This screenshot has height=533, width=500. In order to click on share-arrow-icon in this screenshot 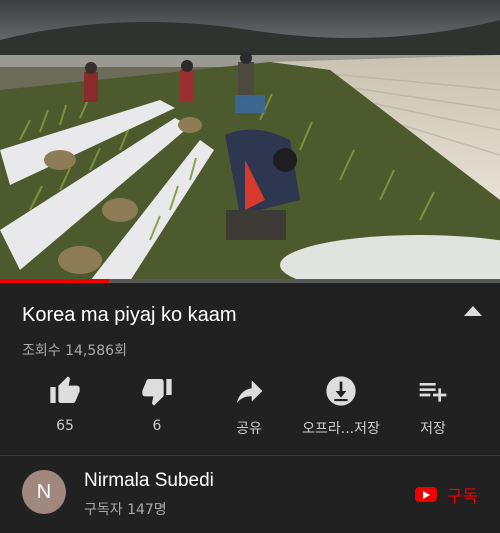, I will do `click(249, 391)`.